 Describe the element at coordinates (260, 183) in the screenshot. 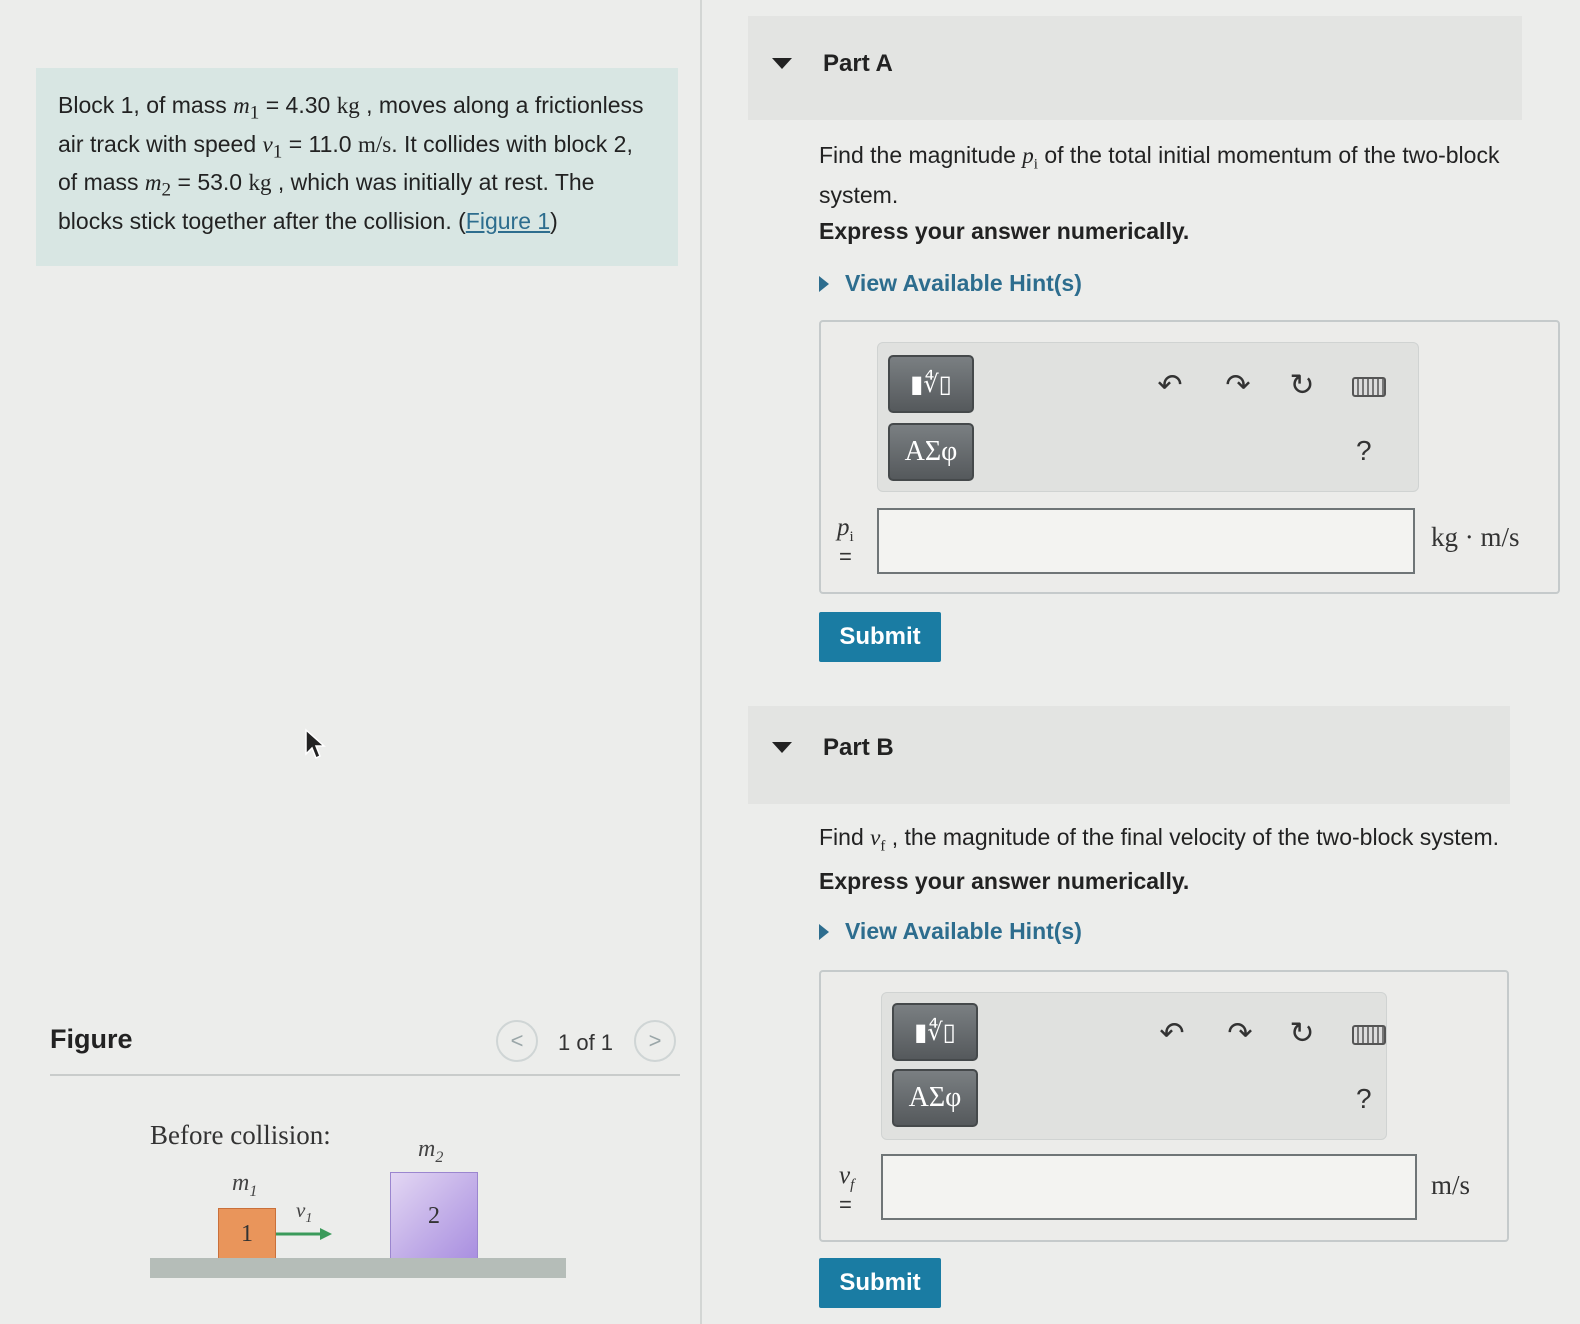

I see `kg-unit-2: kg` at that location.